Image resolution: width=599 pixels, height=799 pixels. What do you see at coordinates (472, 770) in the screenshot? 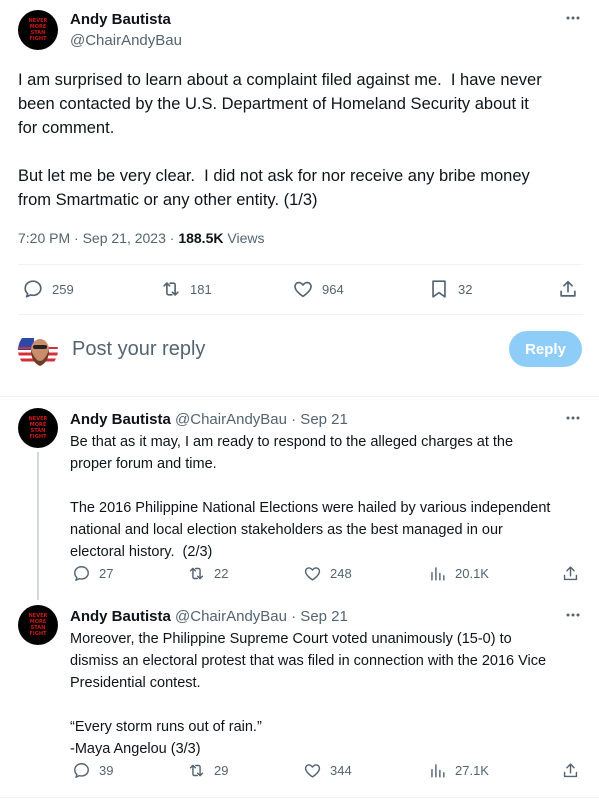
I see `views-count: 27.1K` at bounding box center [472, 770].